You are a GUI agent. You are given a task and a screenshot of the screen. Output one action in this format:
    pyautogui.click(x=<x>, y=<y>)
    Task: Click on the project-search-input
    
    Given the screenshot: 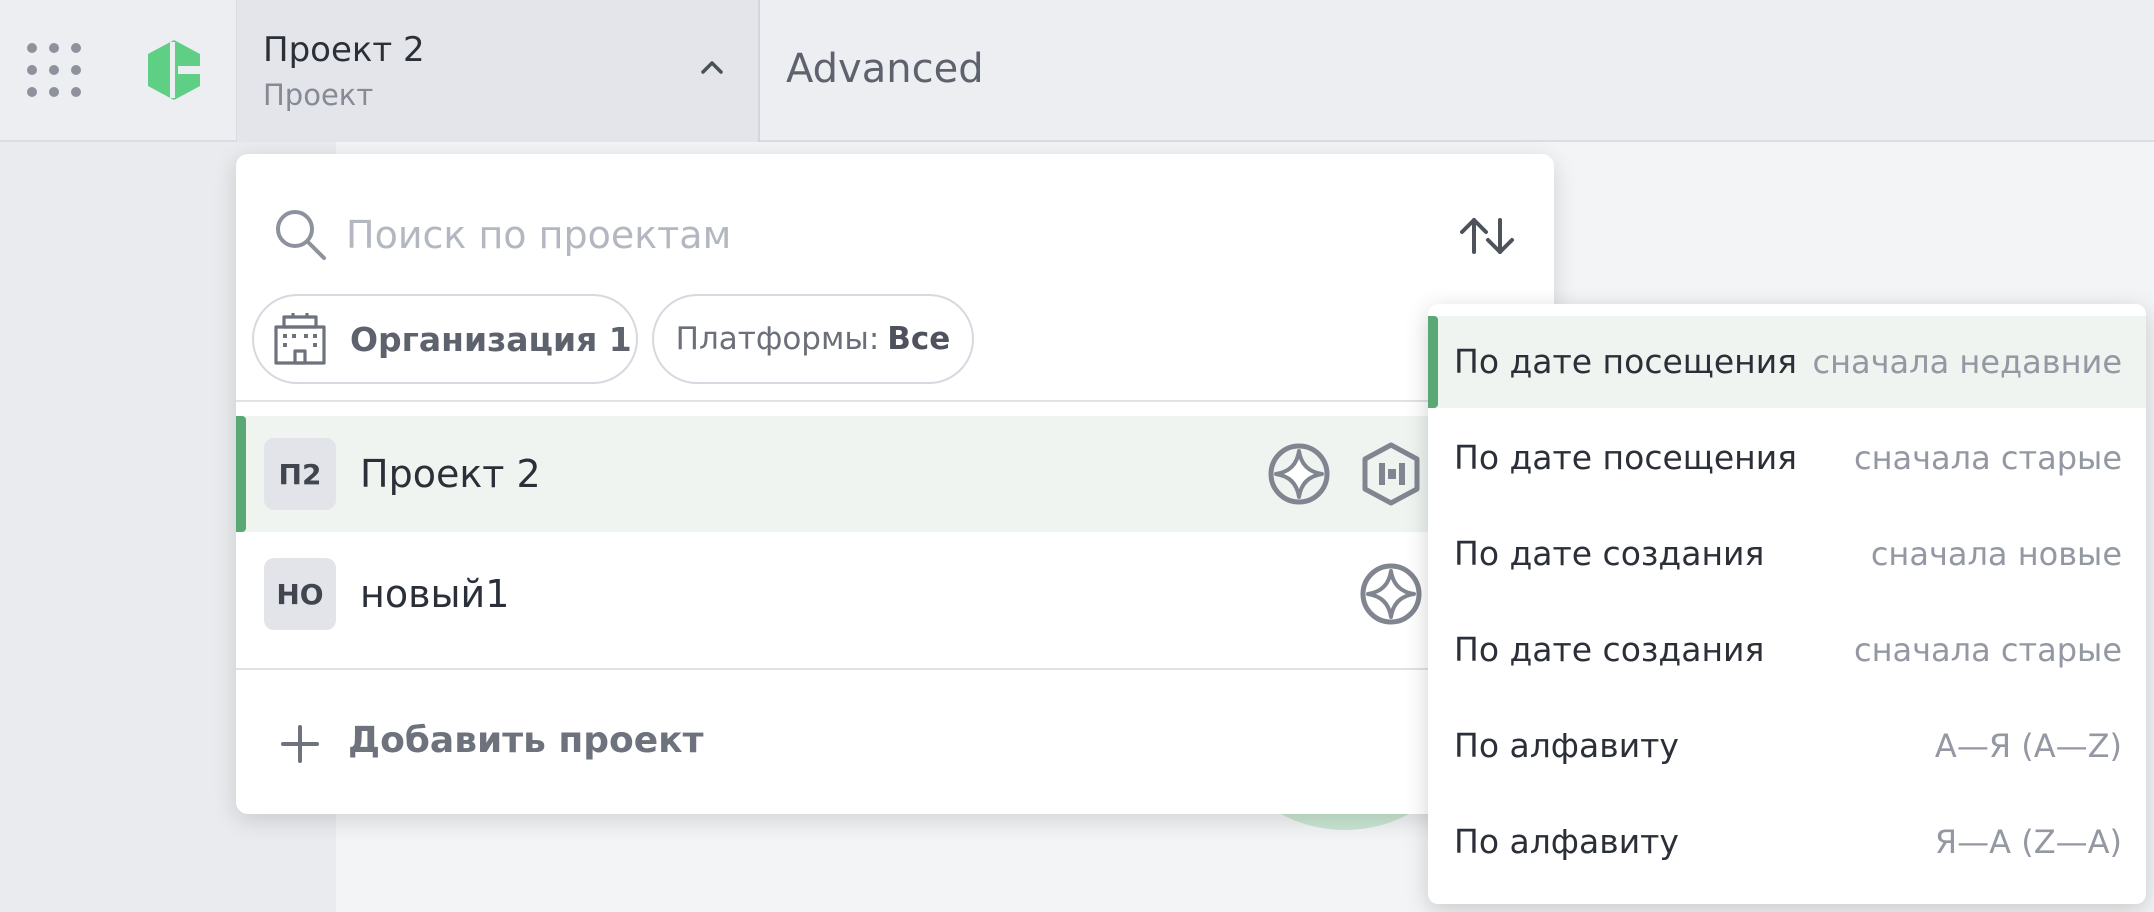 What is the action you would take?
    pyautogui.click(x=756, y=235)
    